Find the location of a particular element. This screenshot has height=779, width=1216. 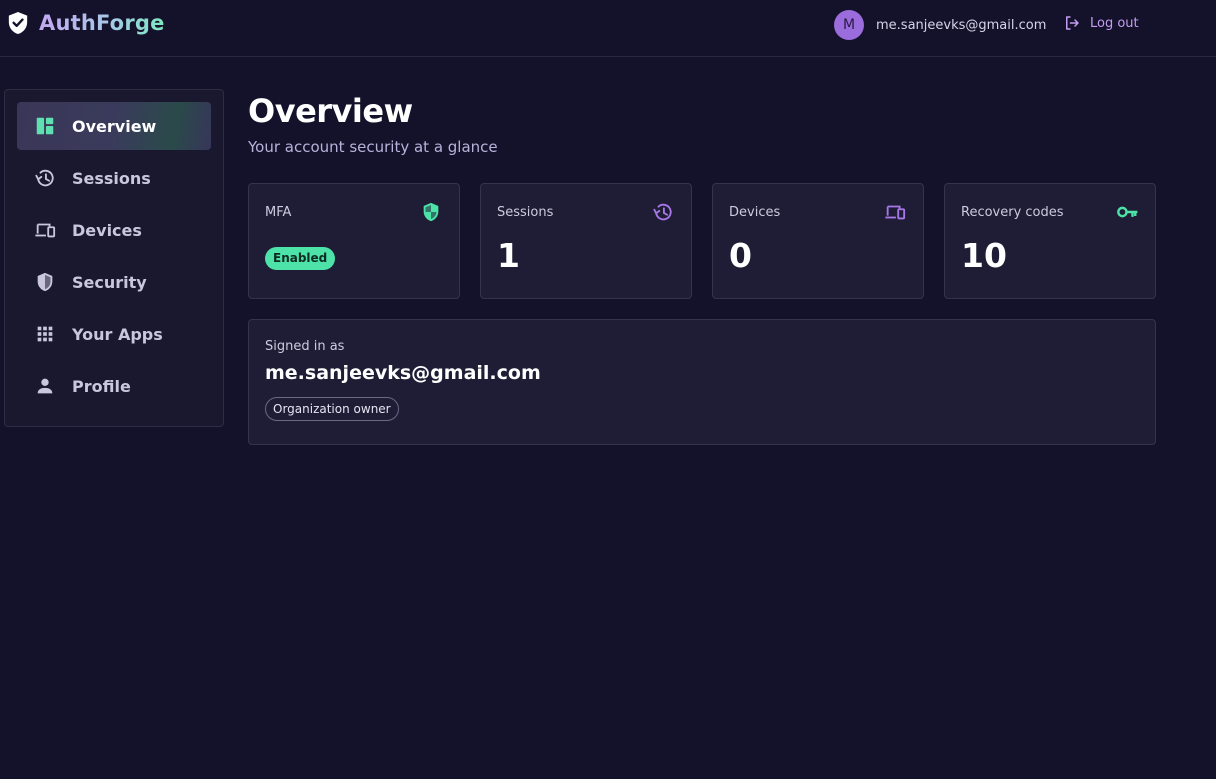

sidebar: Overview Sessions Devices Security Your is located at coordinates (114, 258).